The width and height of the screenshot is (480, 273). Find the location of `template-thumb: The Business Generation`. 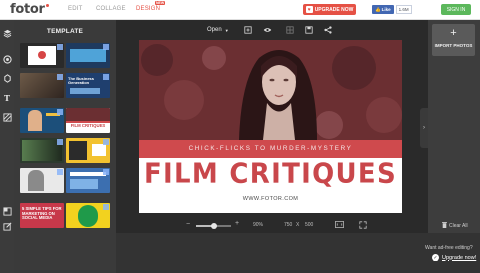

template-thumb: The Business Generation is located at coordinates (88, 85).